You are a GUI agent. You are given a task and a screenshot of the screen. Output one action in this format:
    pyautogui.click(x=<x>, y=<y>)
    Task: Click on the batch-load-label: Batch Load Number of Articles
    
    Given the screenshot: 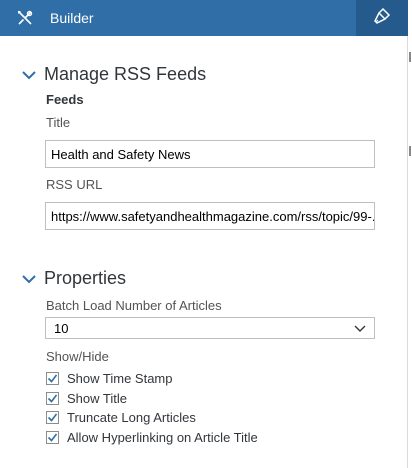 What is the action you would take?
    pyautogui.click(x=134, y=305)
    